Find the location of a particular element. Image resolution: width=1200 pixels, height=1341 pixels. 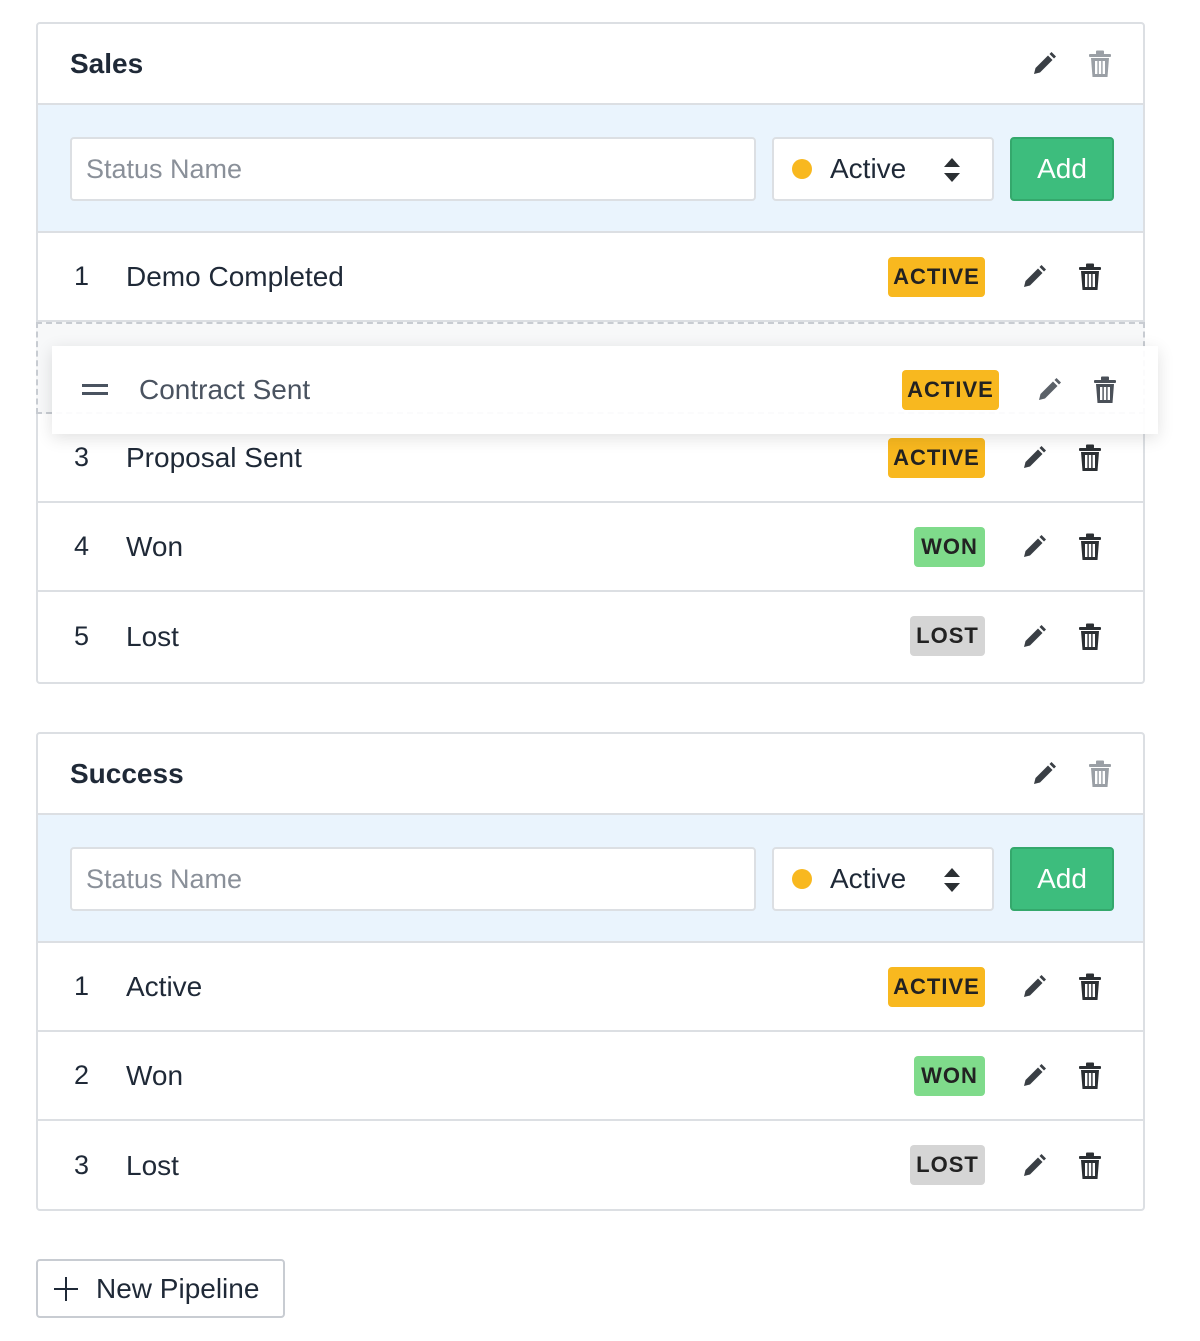

status-row: 4 Won WON is located at coordinates (590, 547).